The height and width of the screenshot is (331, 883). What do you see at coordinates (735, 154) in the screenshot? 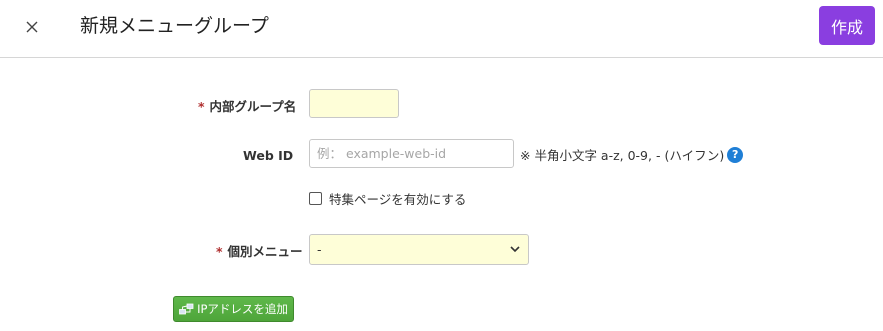
I see `question-circle-icon: ?` at bounding box center [735, 154].